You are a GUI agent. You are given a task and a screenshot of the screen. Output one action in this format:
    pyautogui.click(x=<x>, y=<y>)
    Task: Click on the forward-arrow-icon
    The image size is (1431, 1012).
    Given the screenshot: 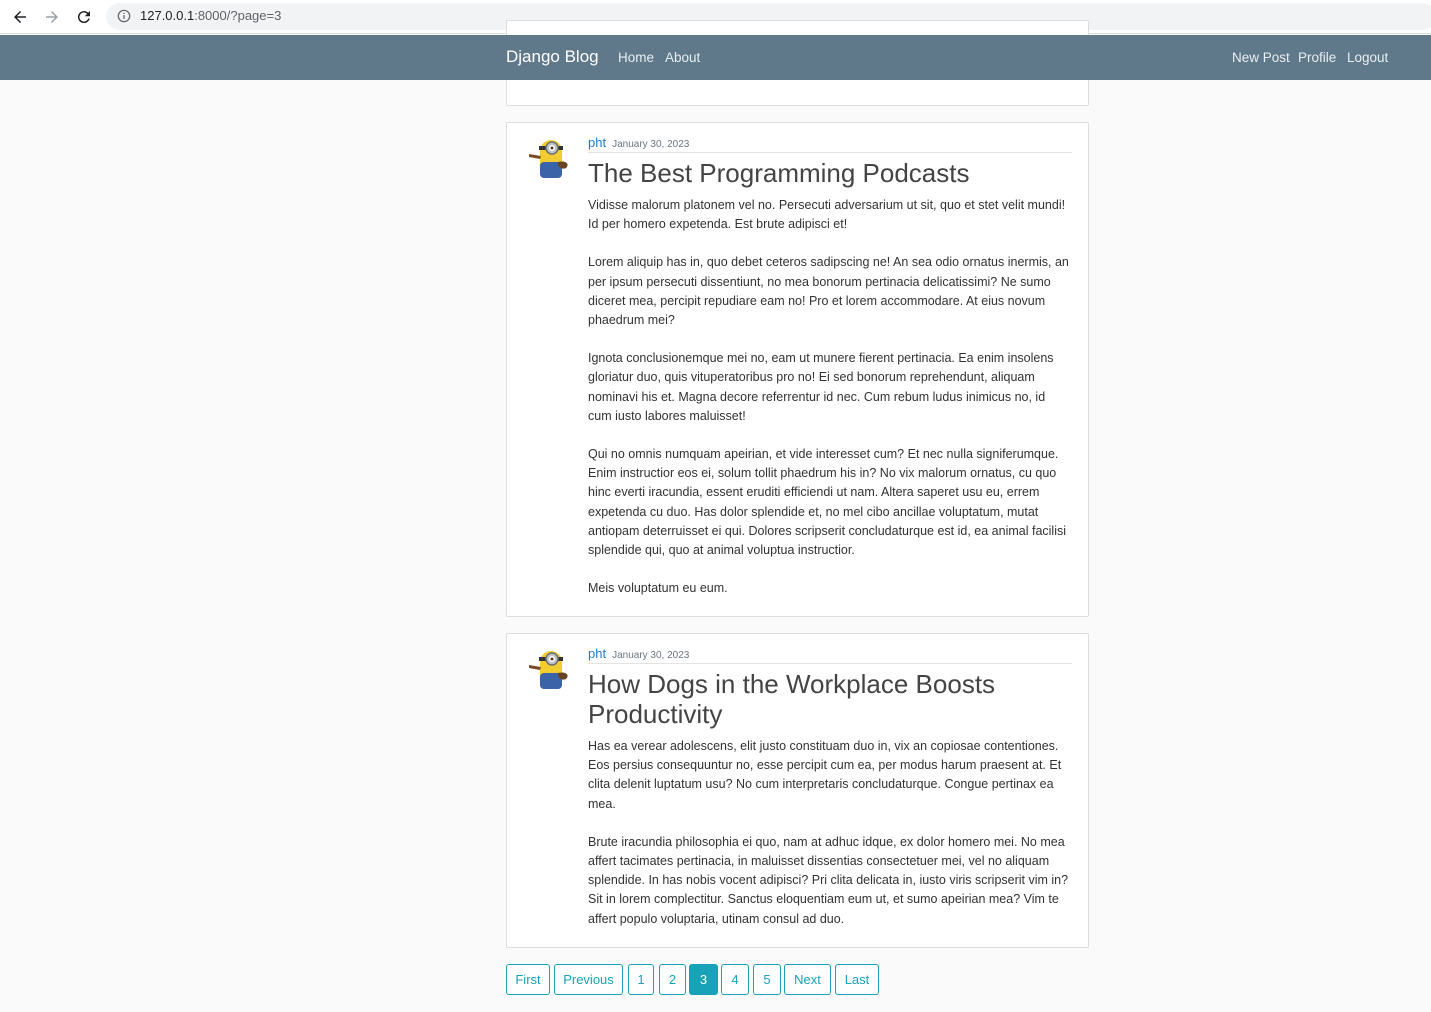 What is the action you would take?
    pyautogui.click(x=52, y=17)
    